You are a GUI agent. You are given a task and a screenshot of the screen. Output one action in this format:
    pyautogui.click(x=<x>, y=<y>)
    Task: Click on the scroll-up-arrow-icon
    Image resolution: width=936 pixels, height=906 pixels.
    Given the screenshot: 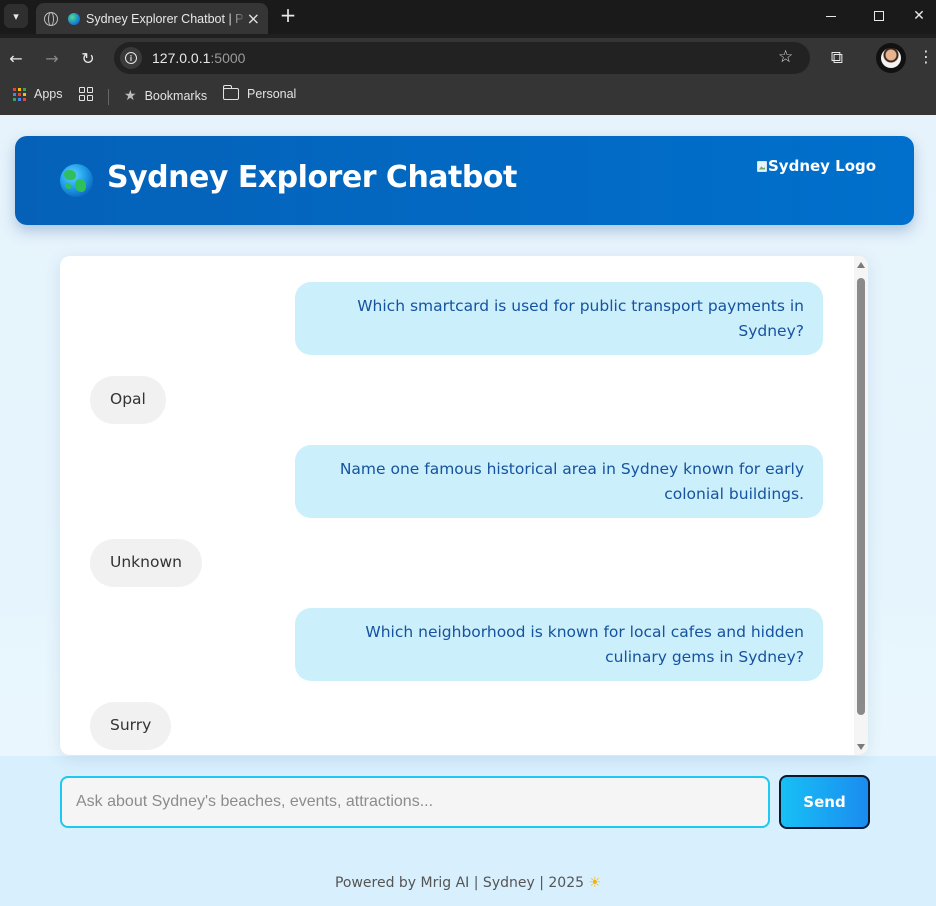 What is the action you would take?
    pyautogui.click(x=861, y=265)
    